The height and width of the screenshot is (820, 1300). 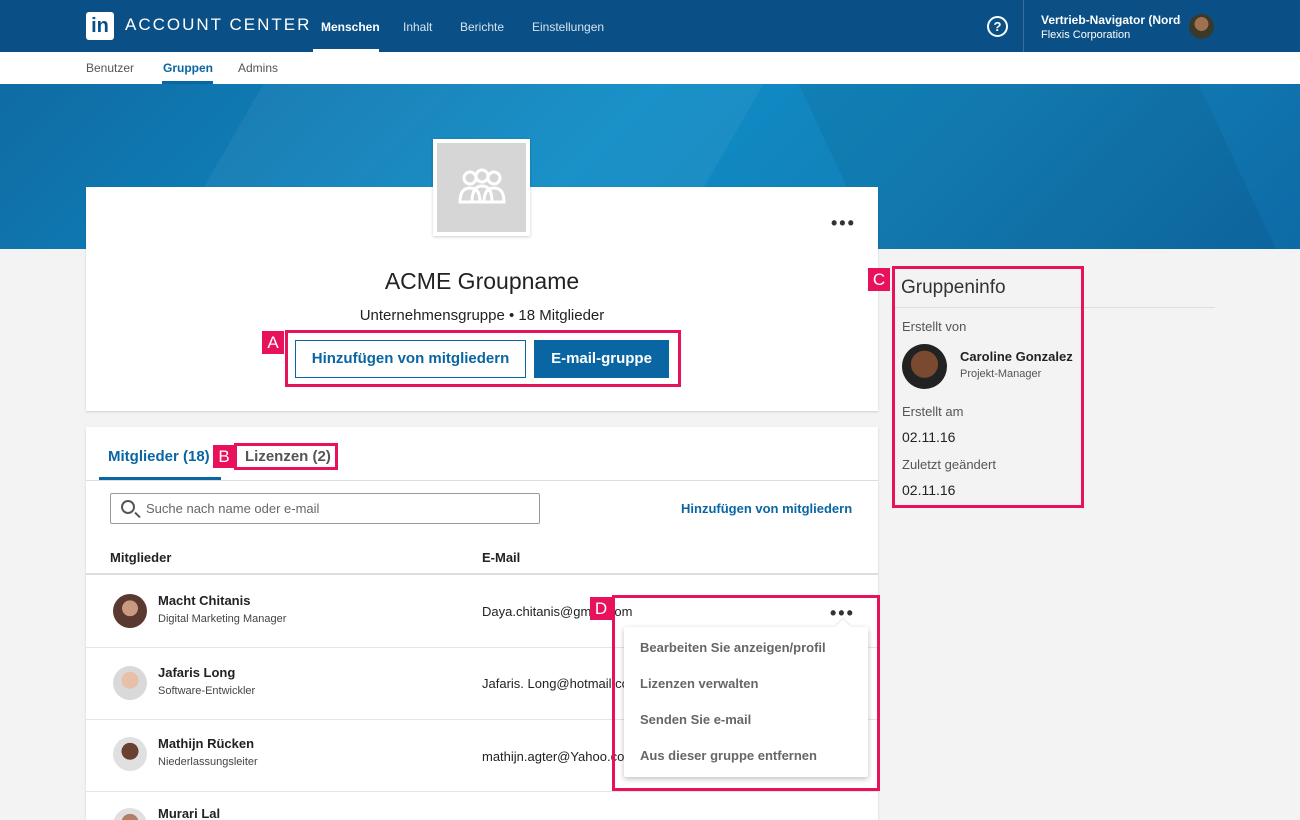 I want to click on group-image, so click(x=481, y=187).